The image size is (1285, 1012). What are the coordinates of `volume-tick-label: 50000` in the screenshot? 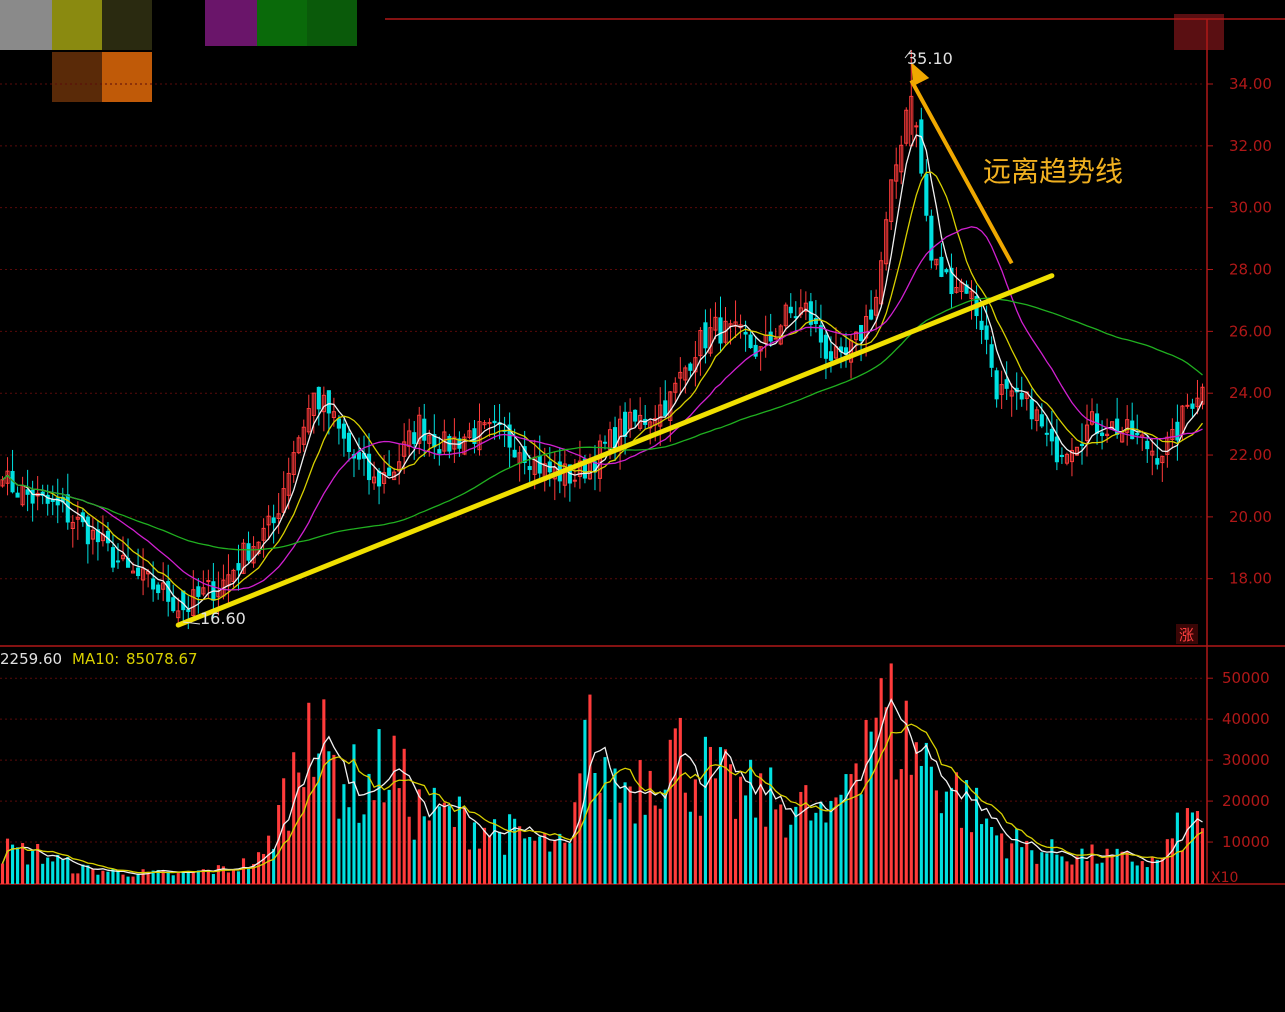 It's located at (1246, 678).